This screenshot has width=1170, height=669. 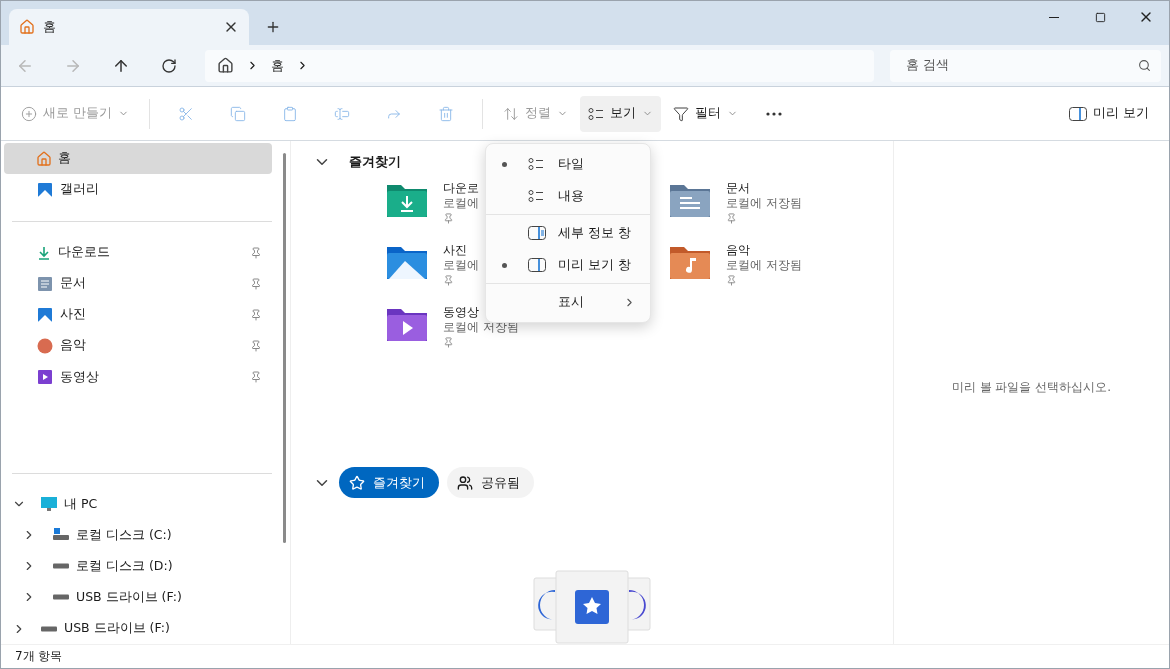 What do you see at coordinates (238, 113) in the screenshot?
I see `copy-icon` at bounding box center [238, 113].